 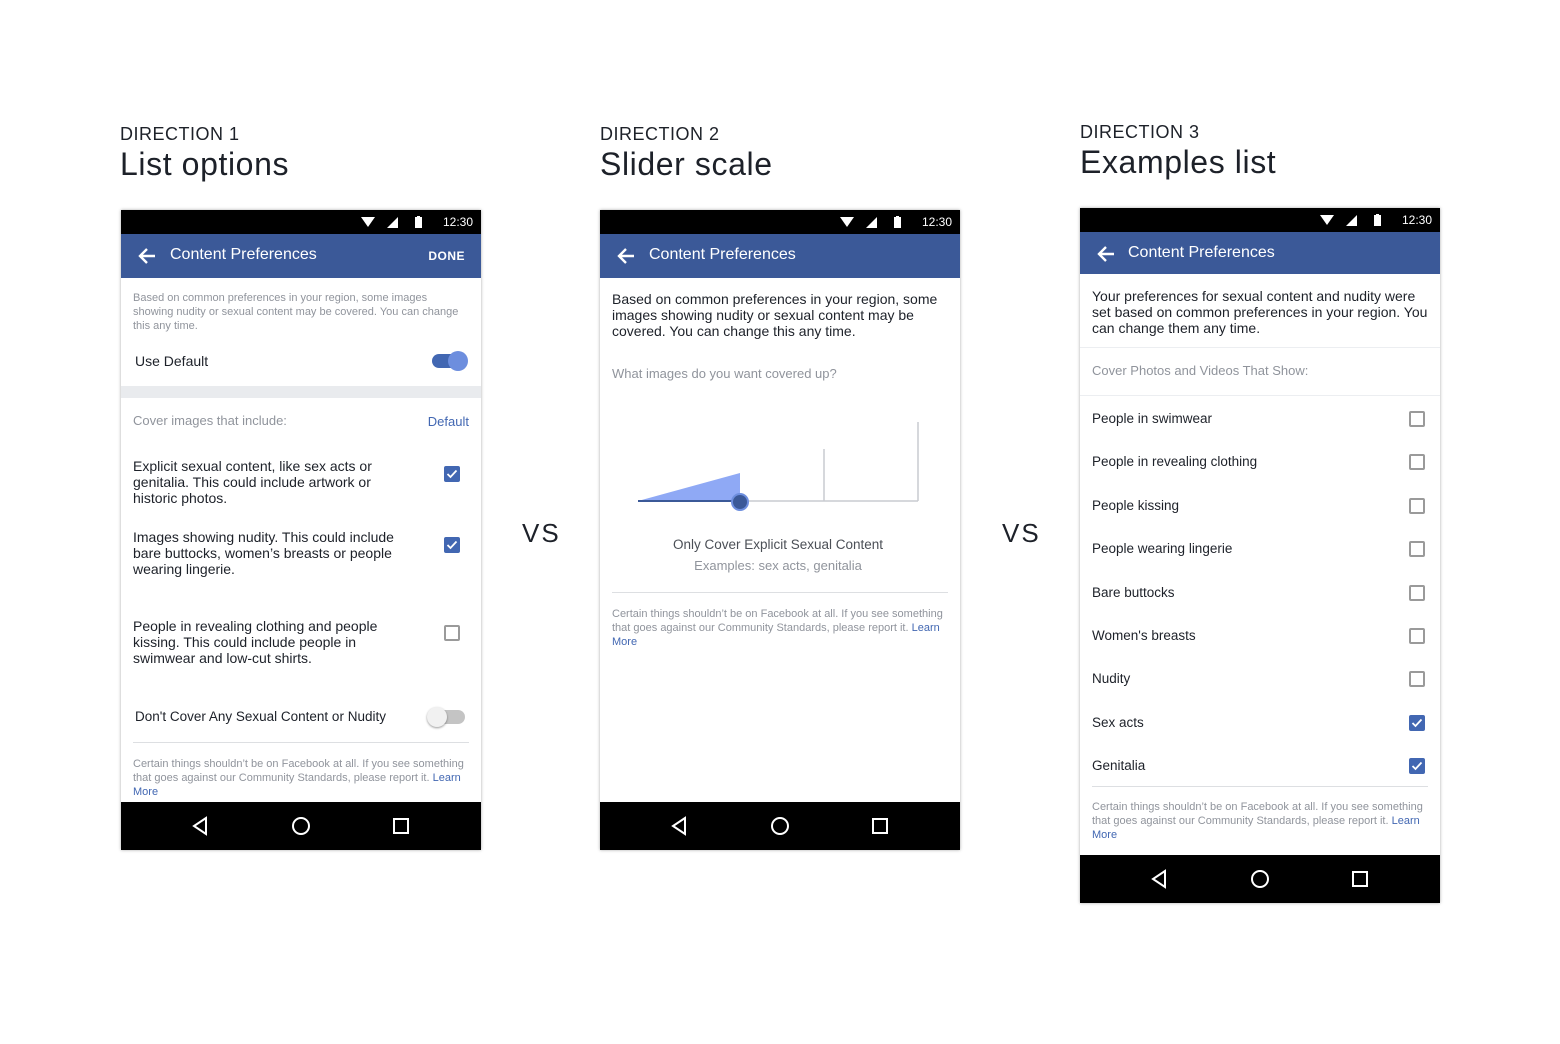 I want to click on list-item: People wearing lingerie, so click(x=1260, y=551).